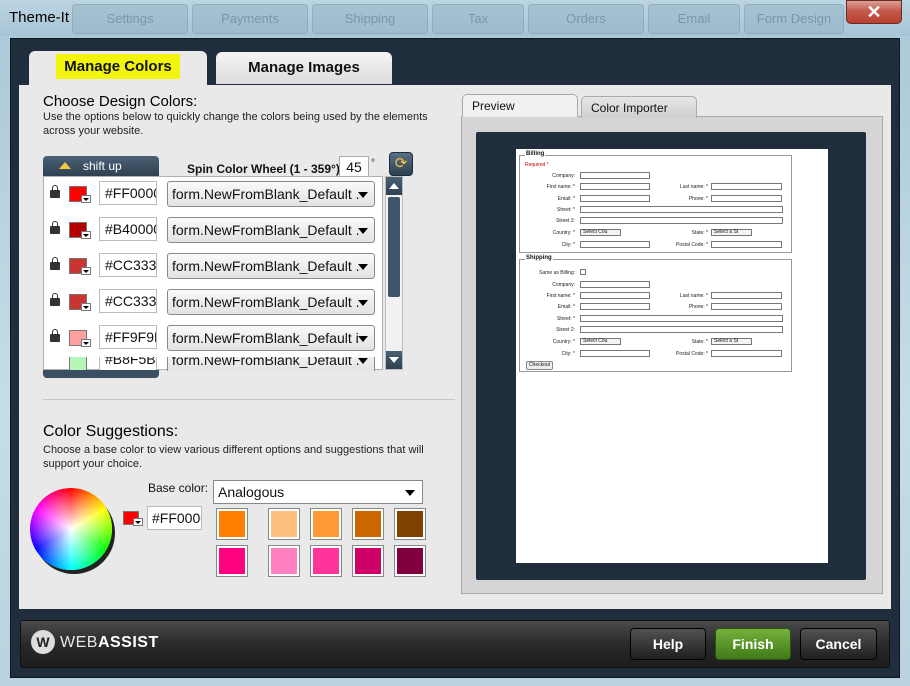 The image size is (910, 686). I want to click on brand-name: WEBASSIST, so click(109, 643).